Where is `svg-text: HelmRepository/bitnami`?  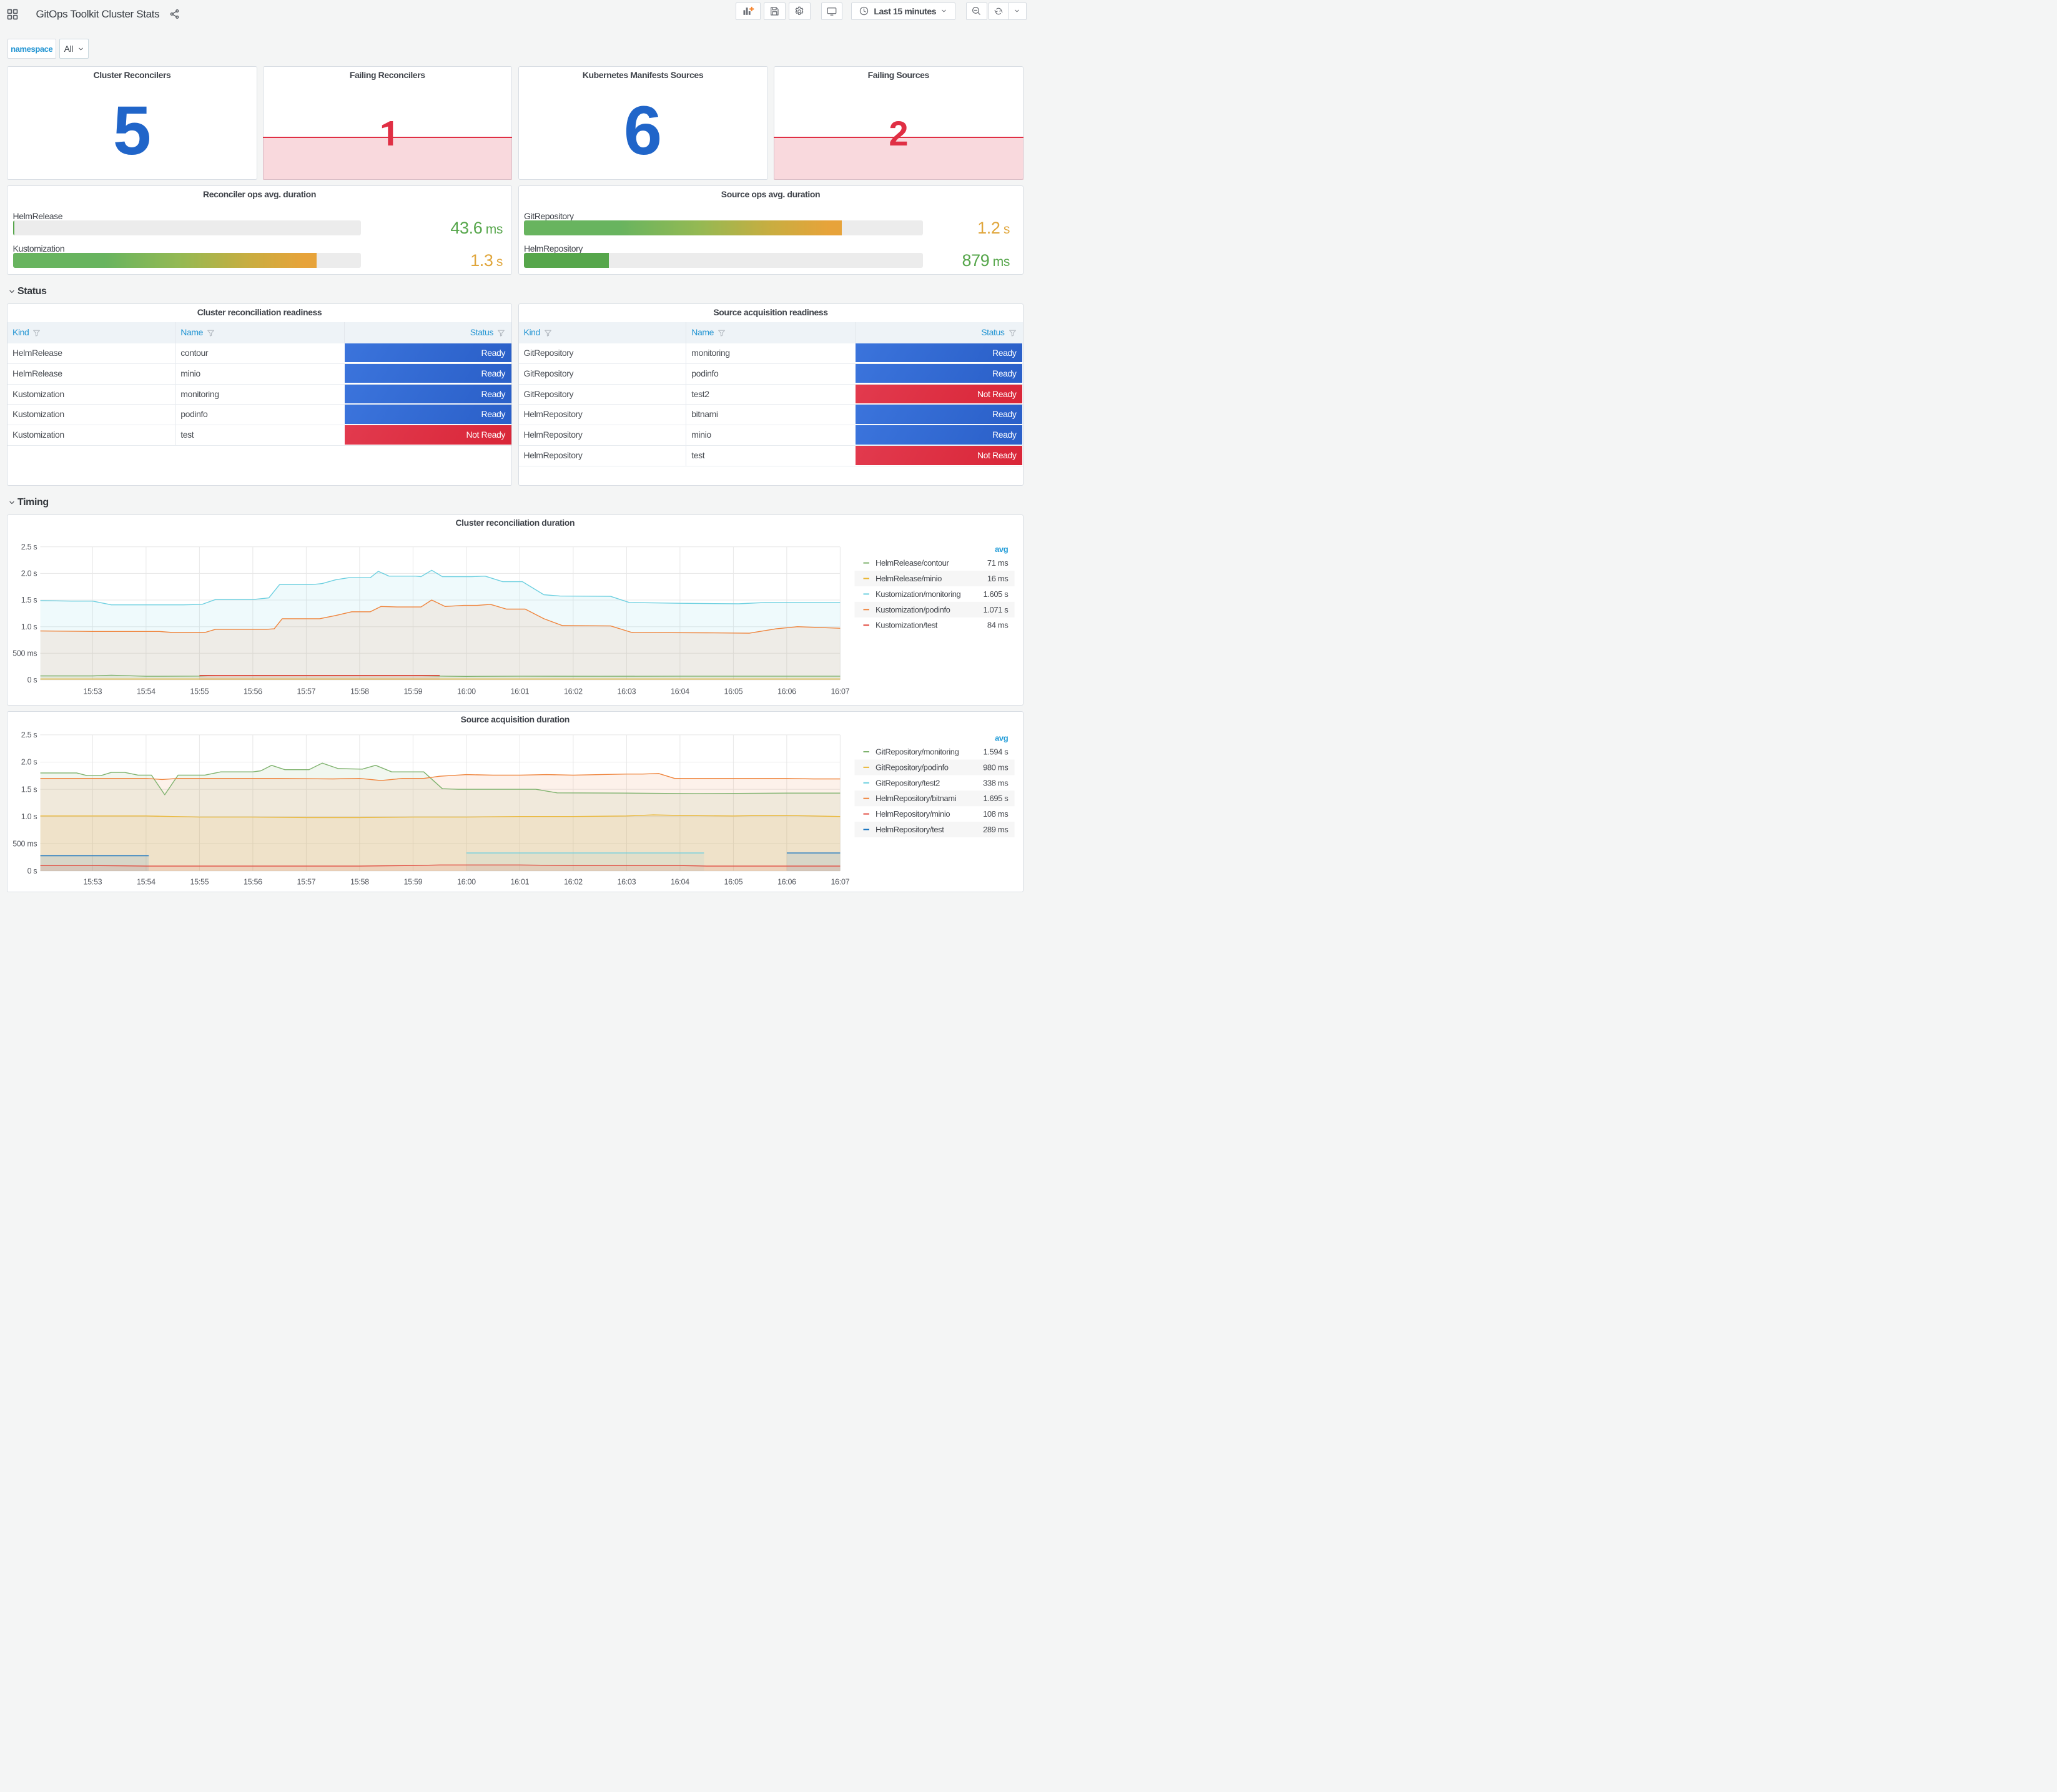 svg-text: HelmRepository/bitnami is located at coordinates (916, 798).